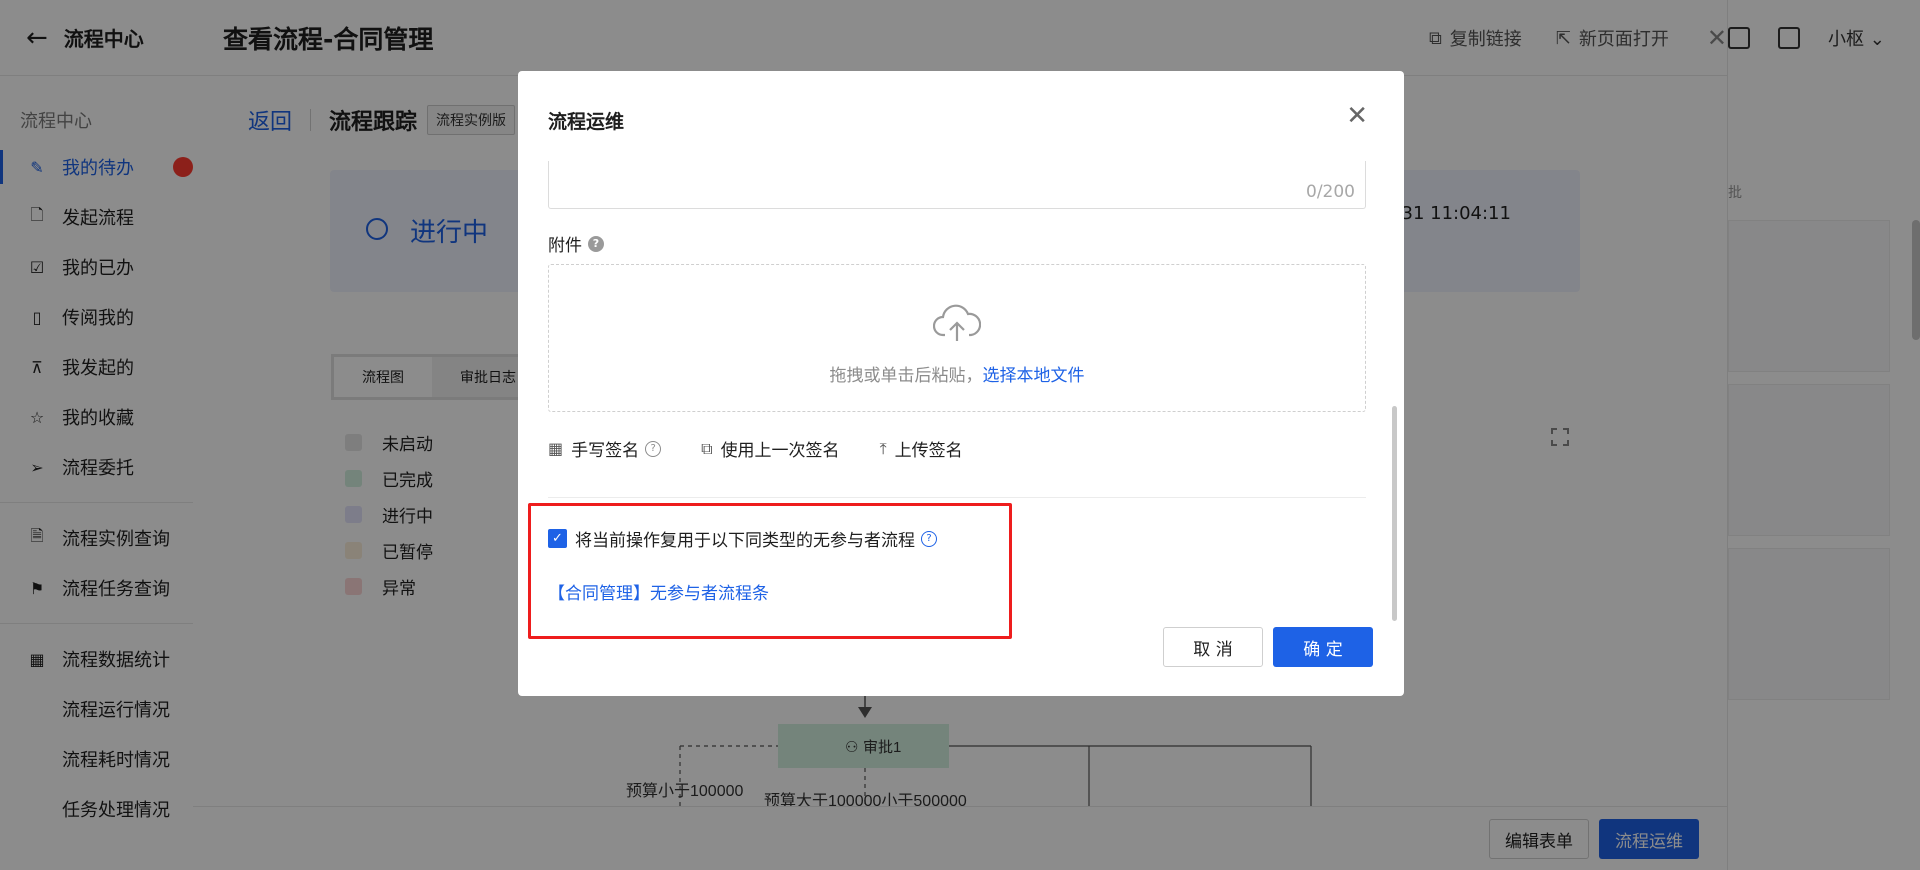 The image size is (1920, 870). I want to click on upload-signature-button: ⤒ 上传签名, so click(921, 449).